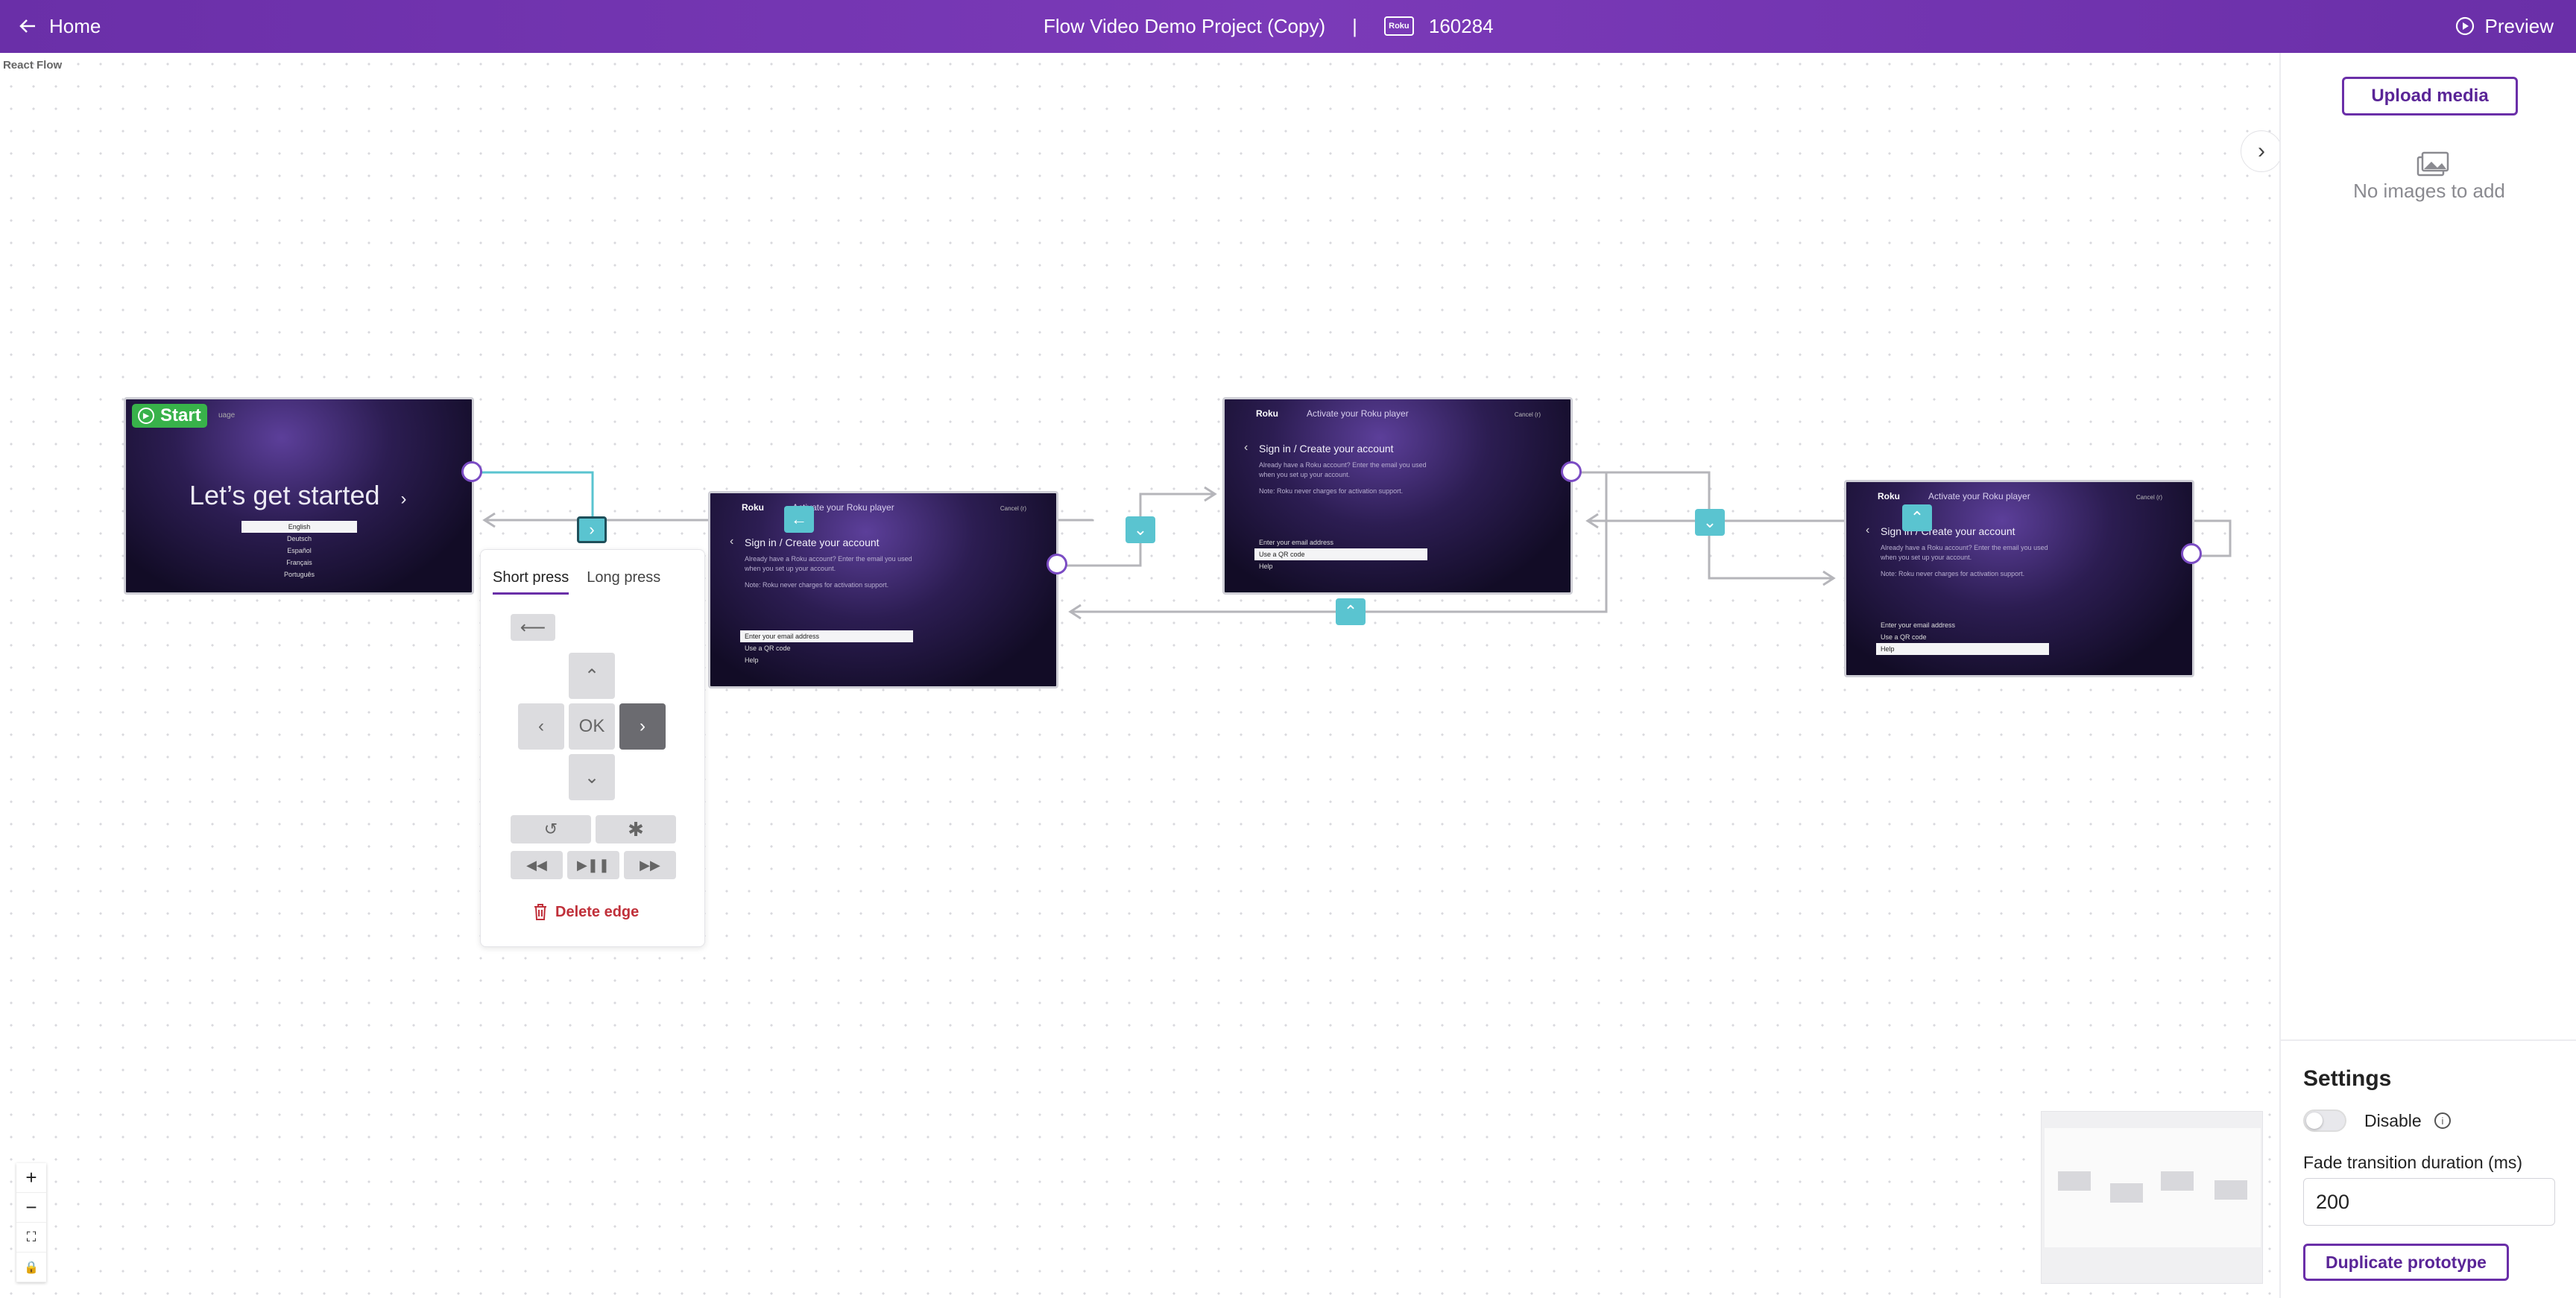 The height and width of the screenshot is (1298, 2576). I want to click on play-circle-icon: ▶, so click(146, 416).